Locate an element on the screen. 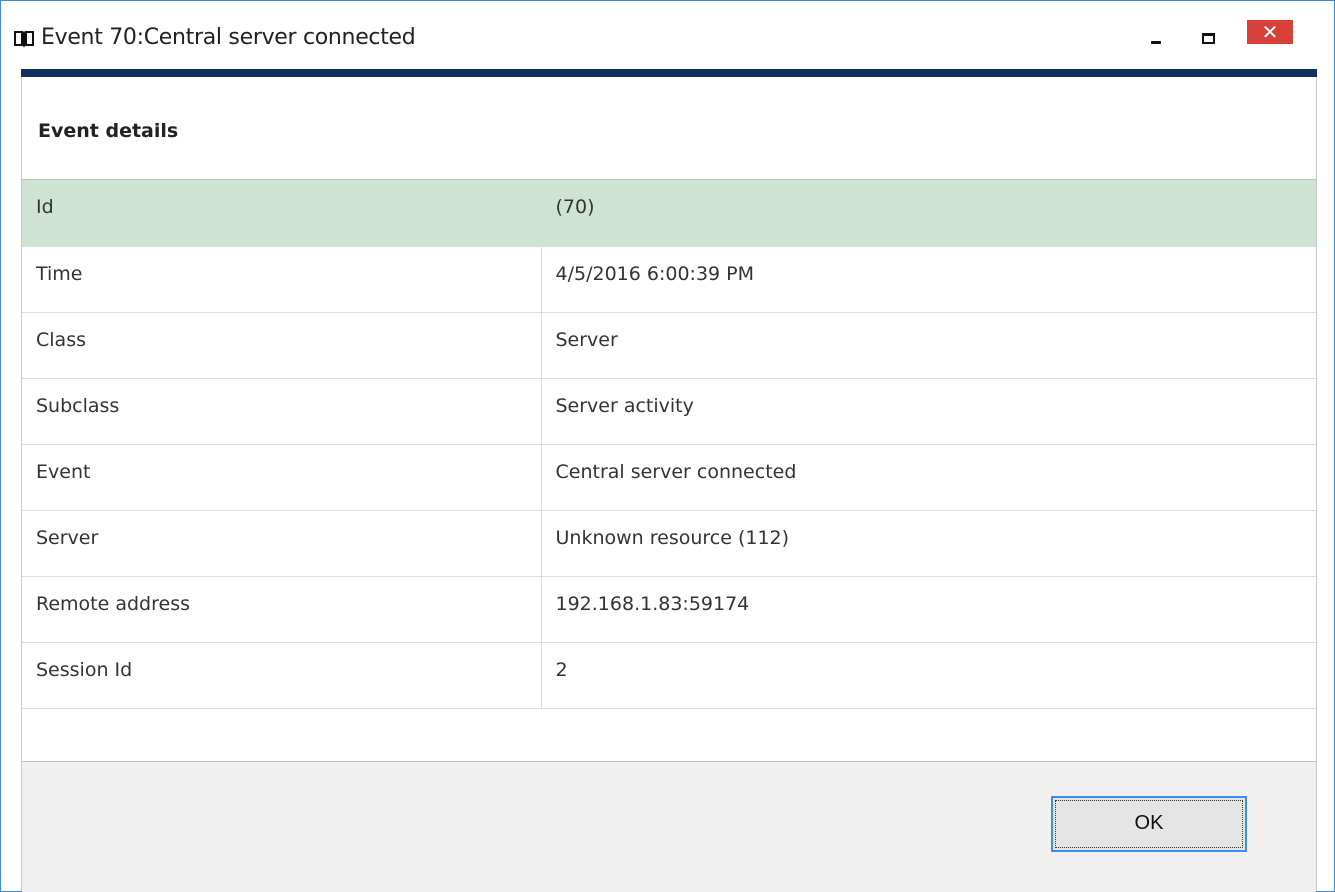 This screenshot has height=892, width=1335. details-row: Server Unknown resource (112) is located at coordinates (669, 543).